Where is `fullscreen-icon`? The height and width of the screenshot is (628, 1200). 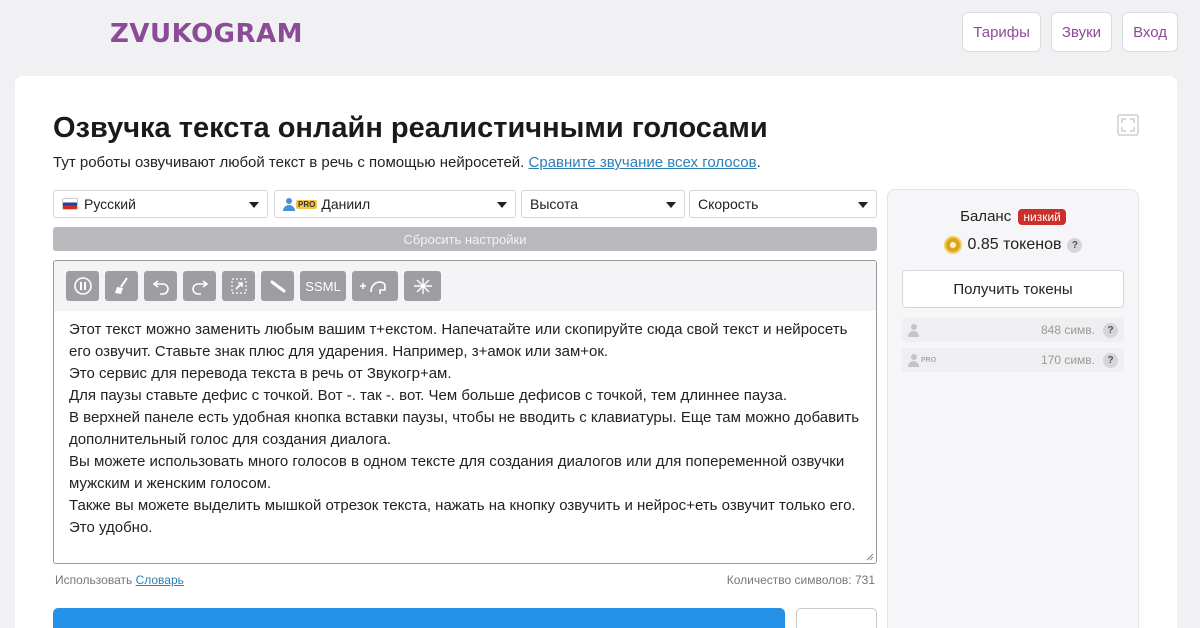 fullscreen-icon is located at coordinates (1128, 125).